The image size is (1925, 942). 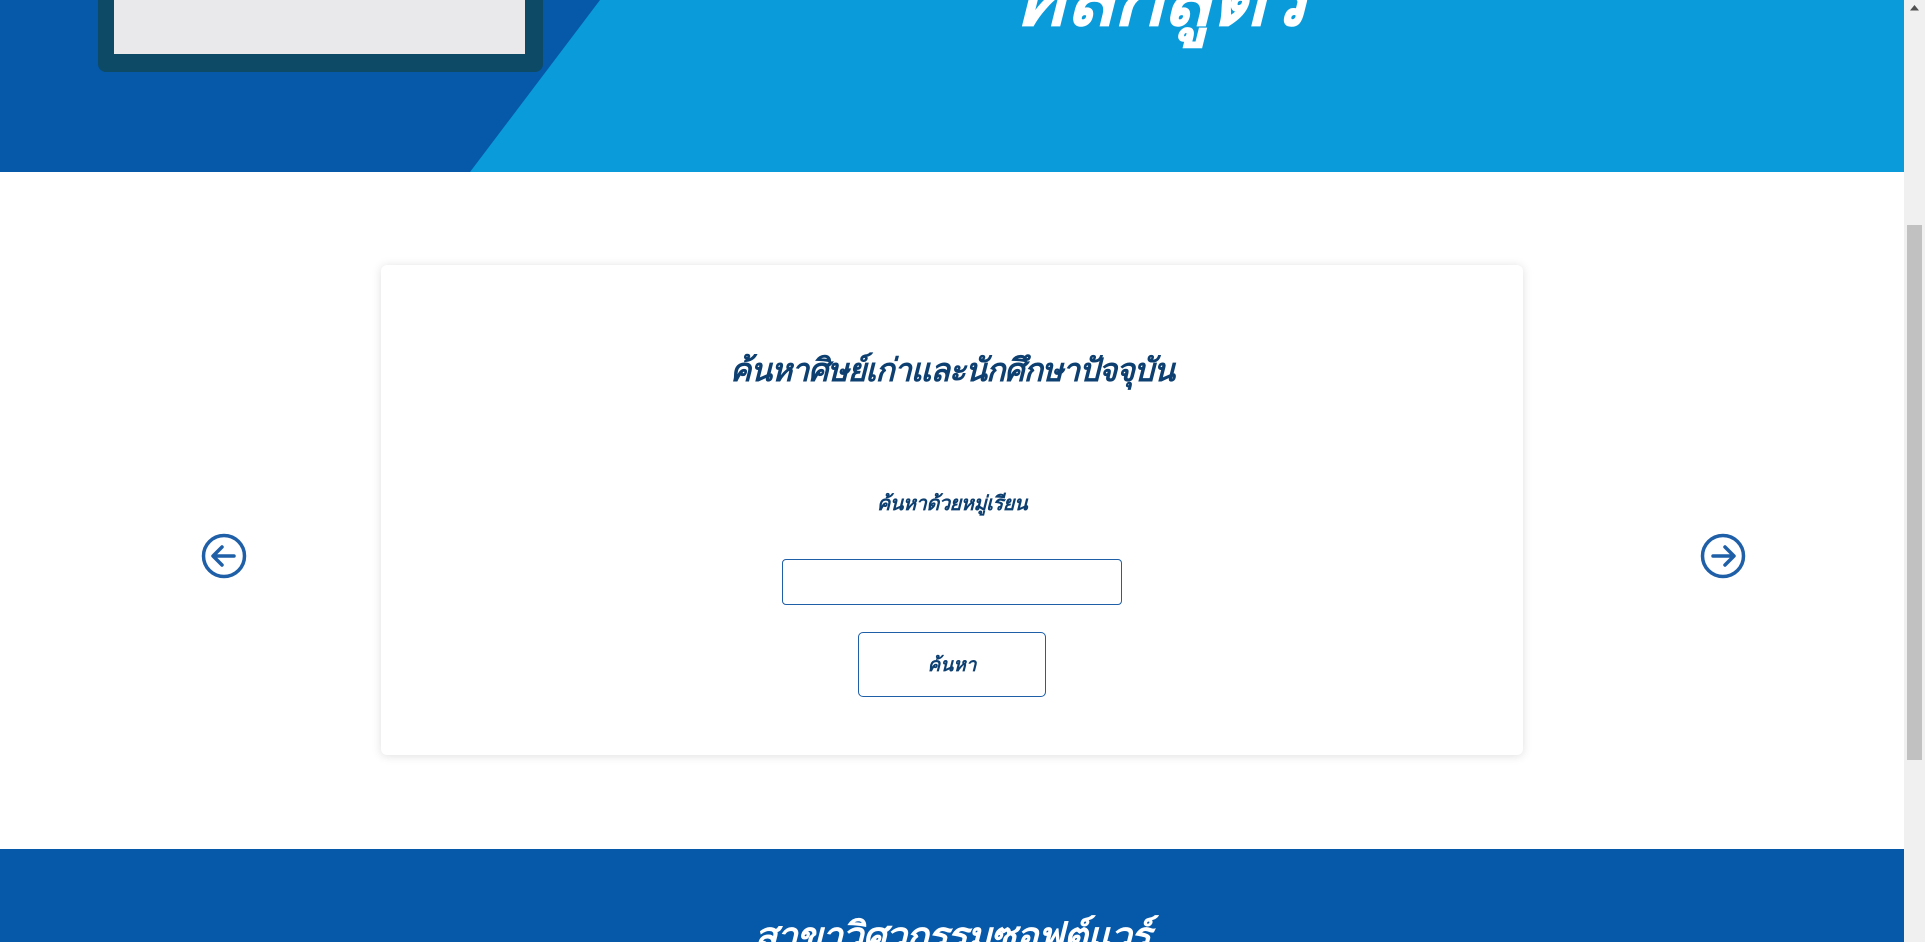 I want to click on gear-icon, so click(x=264, y=20).